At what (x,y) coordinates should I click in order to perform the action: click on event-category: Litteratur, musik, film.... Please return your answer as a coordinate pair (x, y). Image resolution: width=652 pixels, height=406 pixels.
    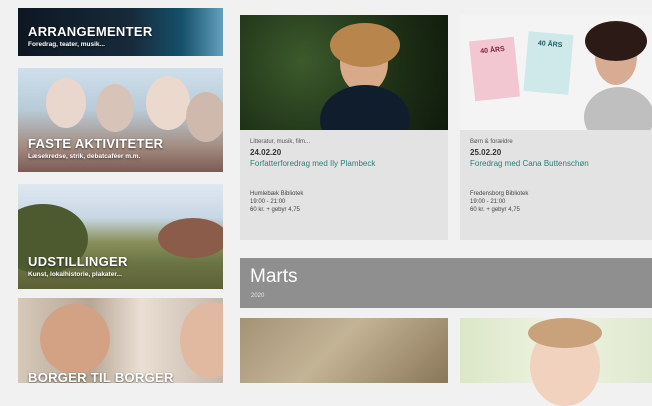
    Looking at the image, I should click on (280, 142).